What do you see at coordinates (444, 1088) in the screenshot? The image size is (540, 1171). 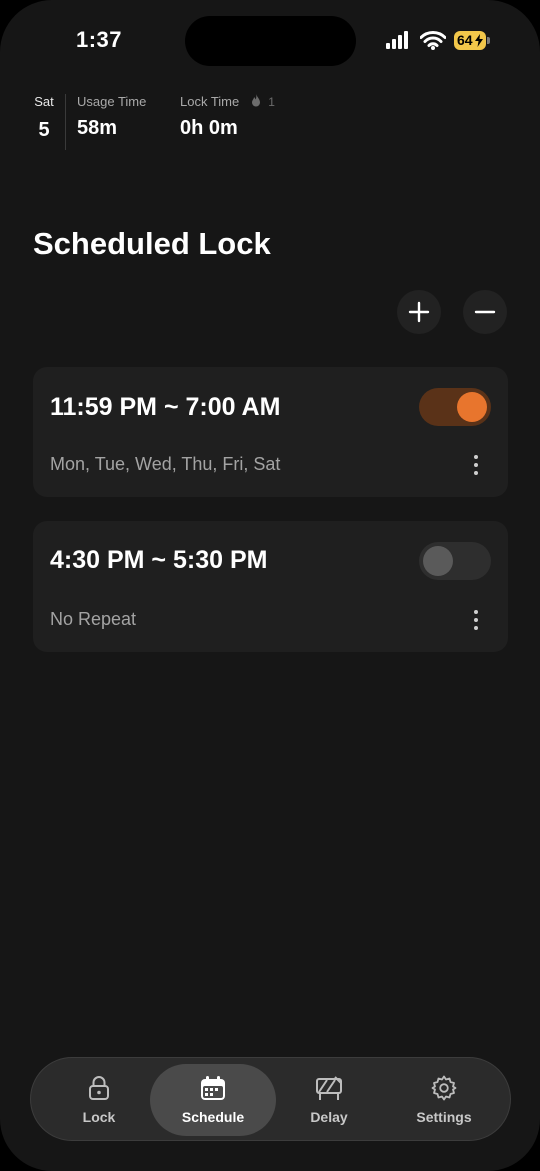 I see `gear-icon` at bounding box center [444, 1088].